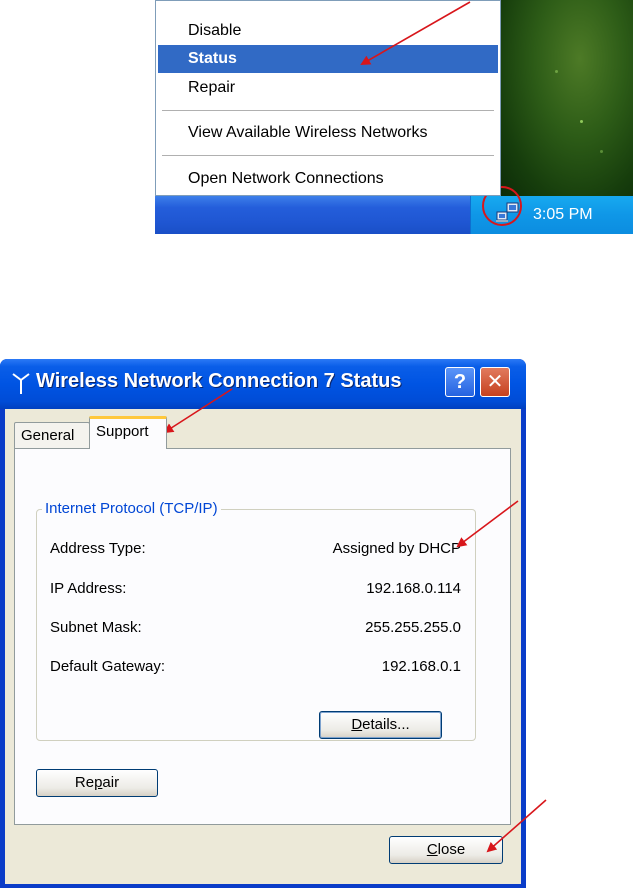  Describe the element at coordinates (357, 724) in the screenshot. I see `details-button-accelerator: D` at that location.